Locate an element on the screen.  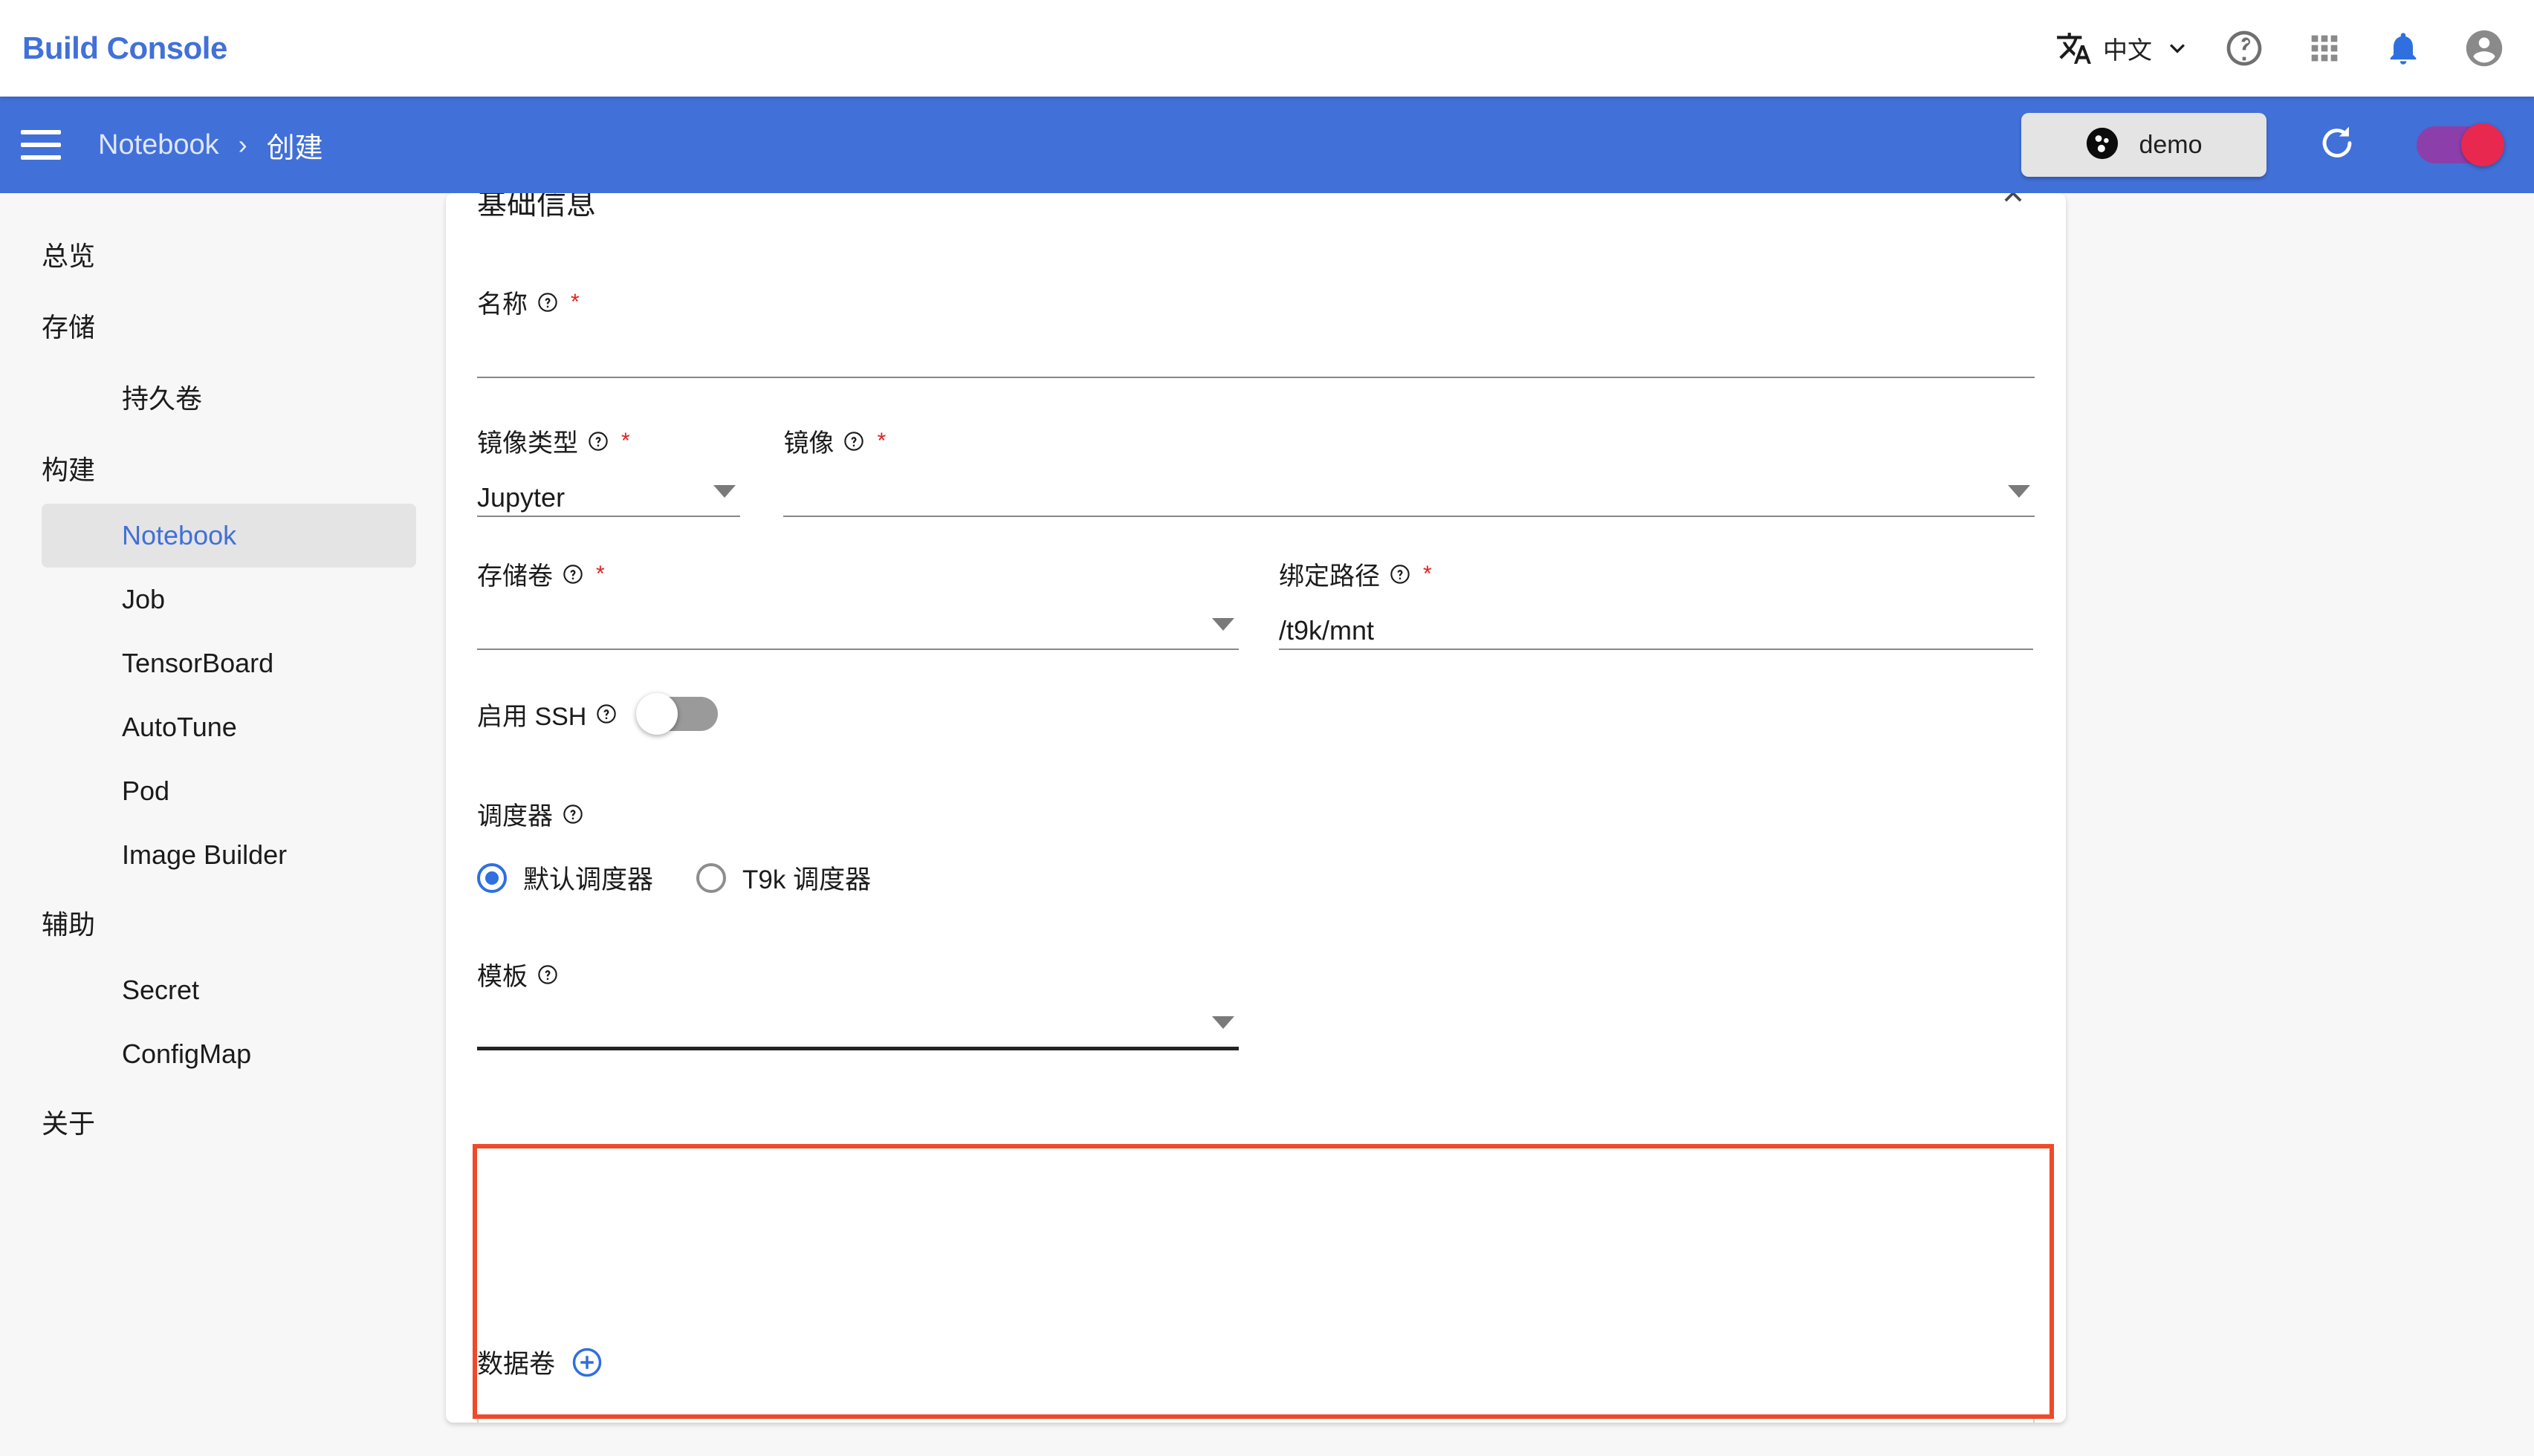
bind-path-input: /t9k/mnt is located at coordinates (1656, 621).